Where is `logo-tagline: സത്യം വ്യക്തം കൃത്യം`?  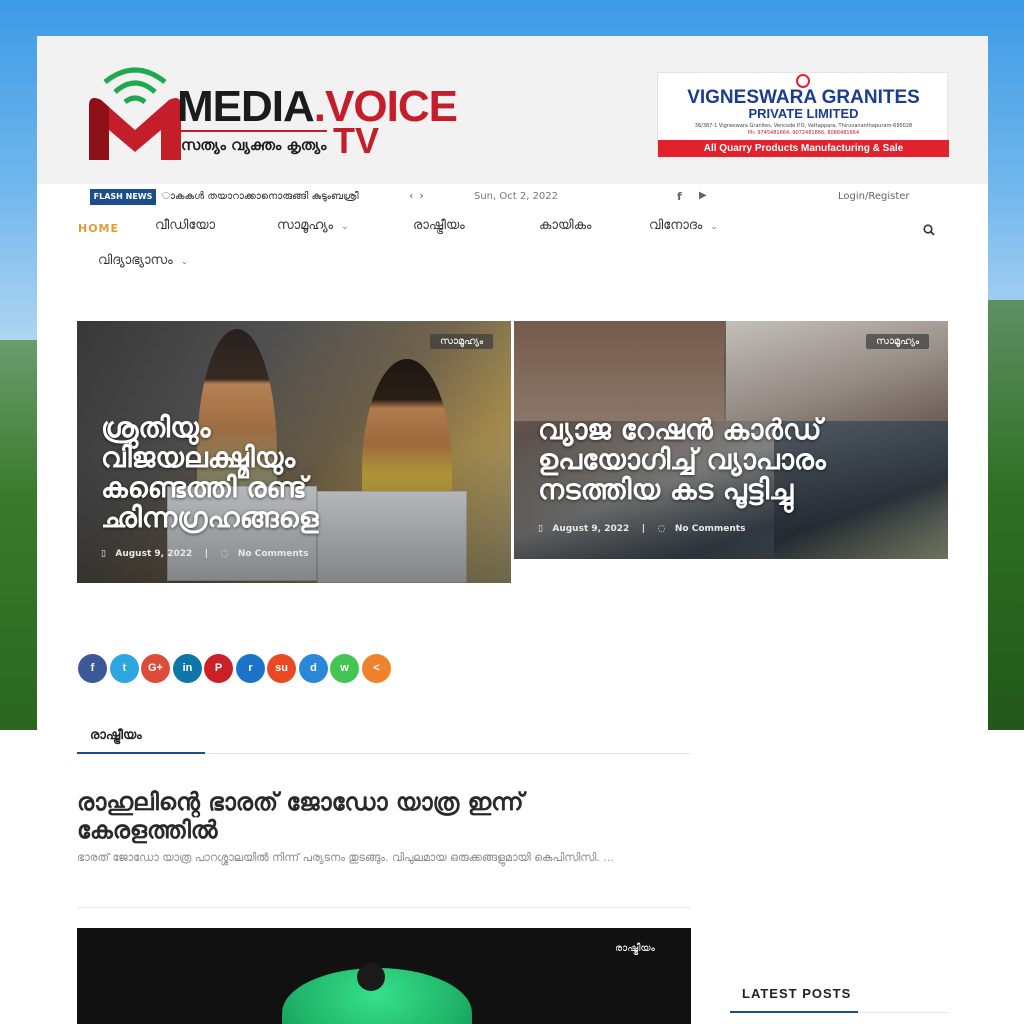
logo-tagline: സത്യം വ്യക്തം കൃത്യം is located at coordinates (254, 145).